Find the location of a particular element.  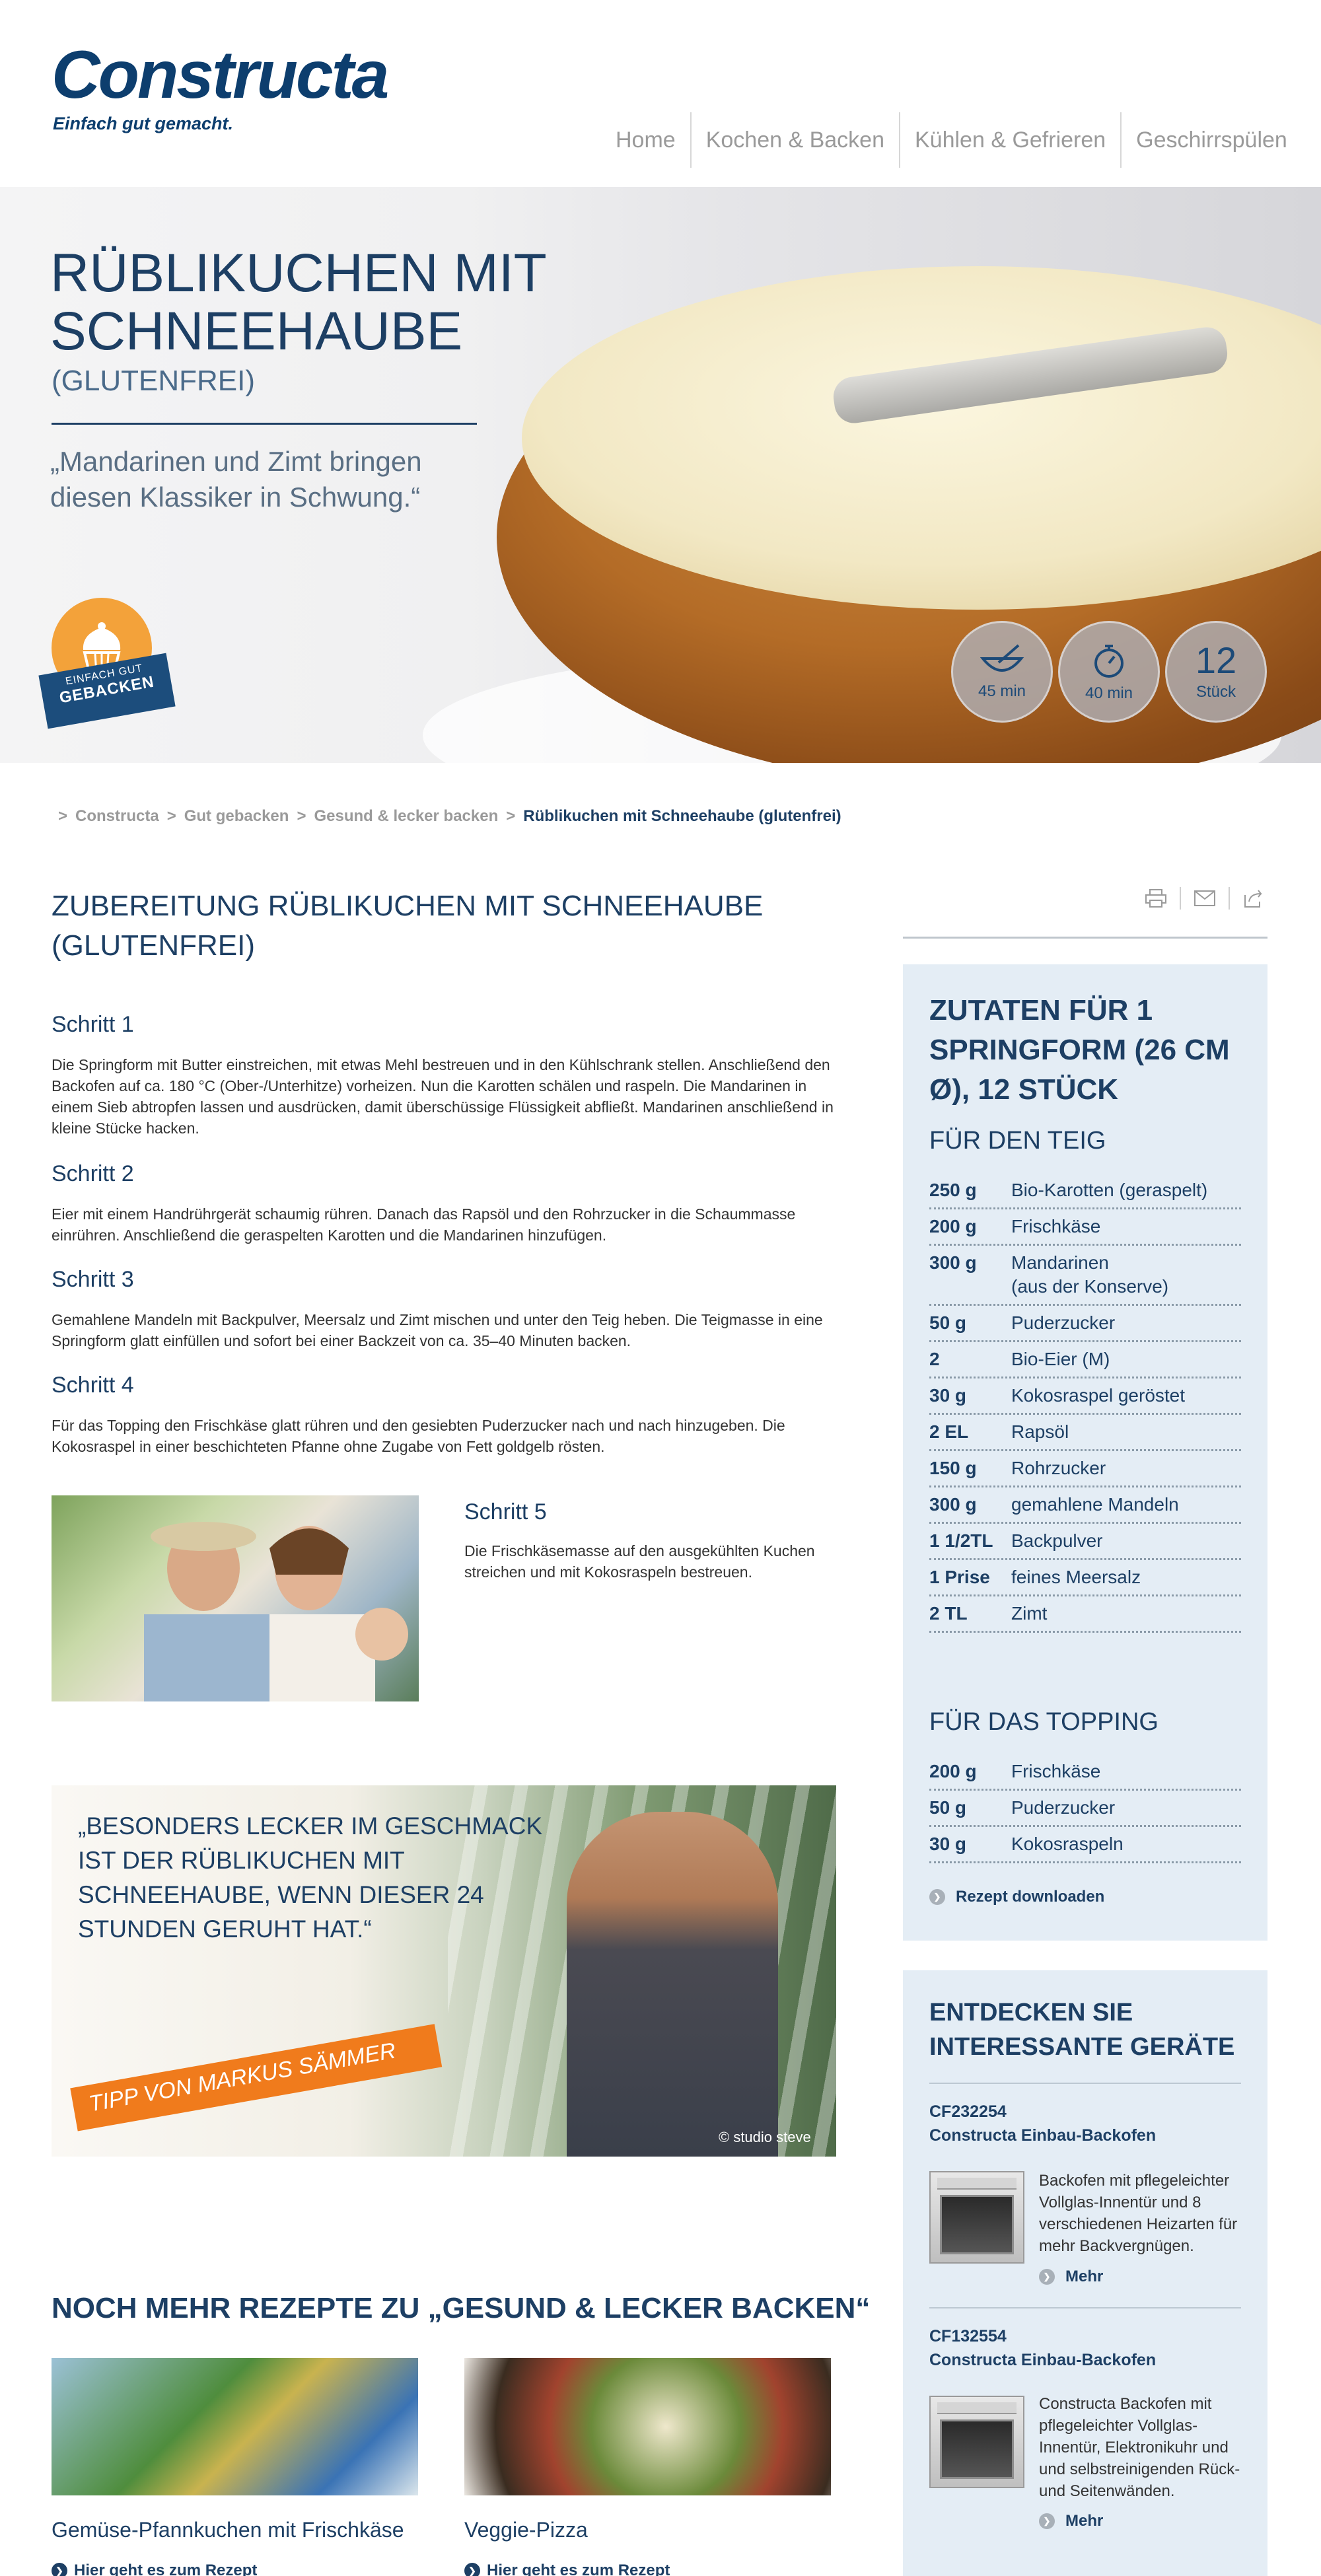

ingredient-row: 300 g gemahlene Mandeln is located at coordinates (1085, 1505).